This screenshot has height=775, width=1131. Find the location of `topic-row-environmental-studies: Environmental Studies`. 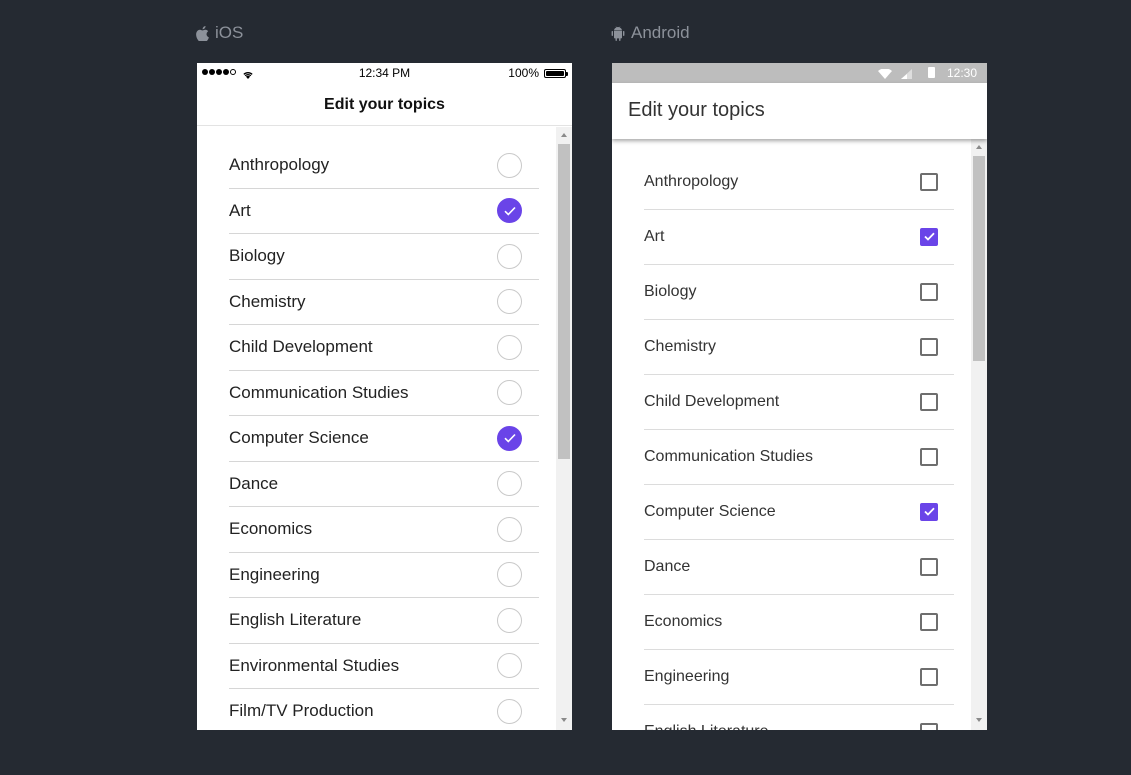

topic-row-environmental-studies: Environmental Studies is located at coordinates (384, 666).